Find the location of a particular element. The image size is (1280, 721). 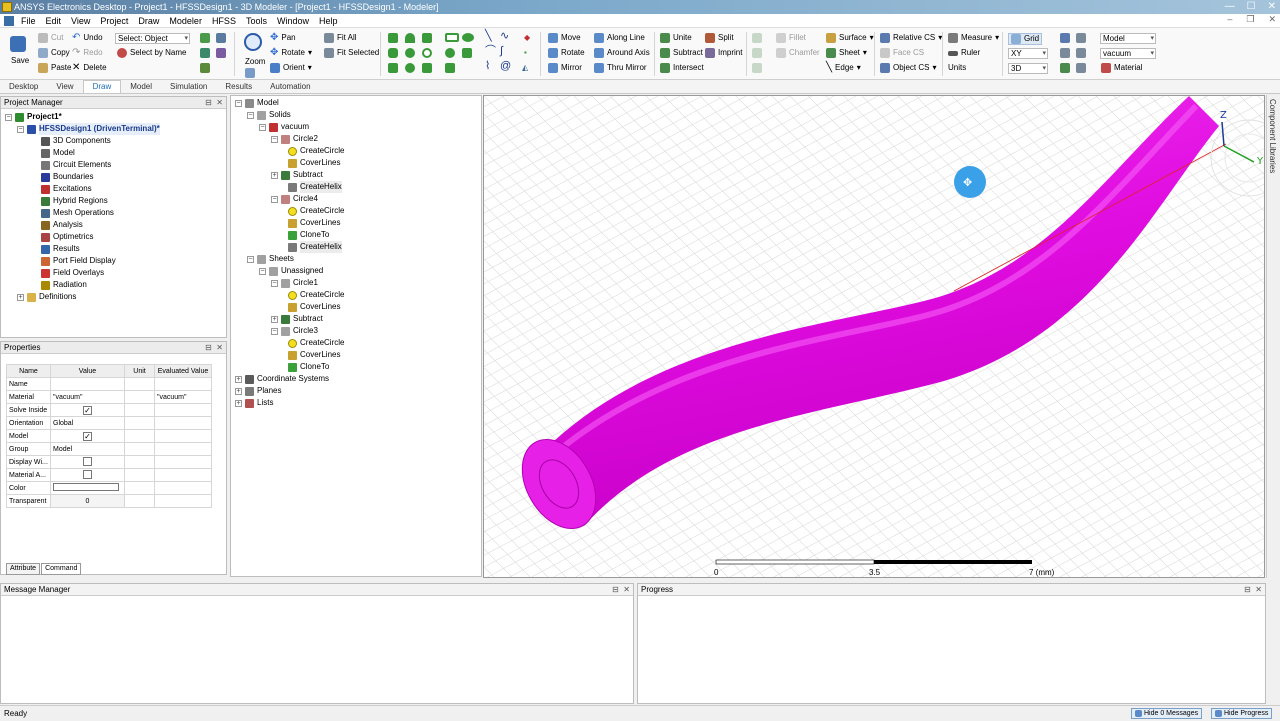

property-checkbox is located at coordinates (87, 474).